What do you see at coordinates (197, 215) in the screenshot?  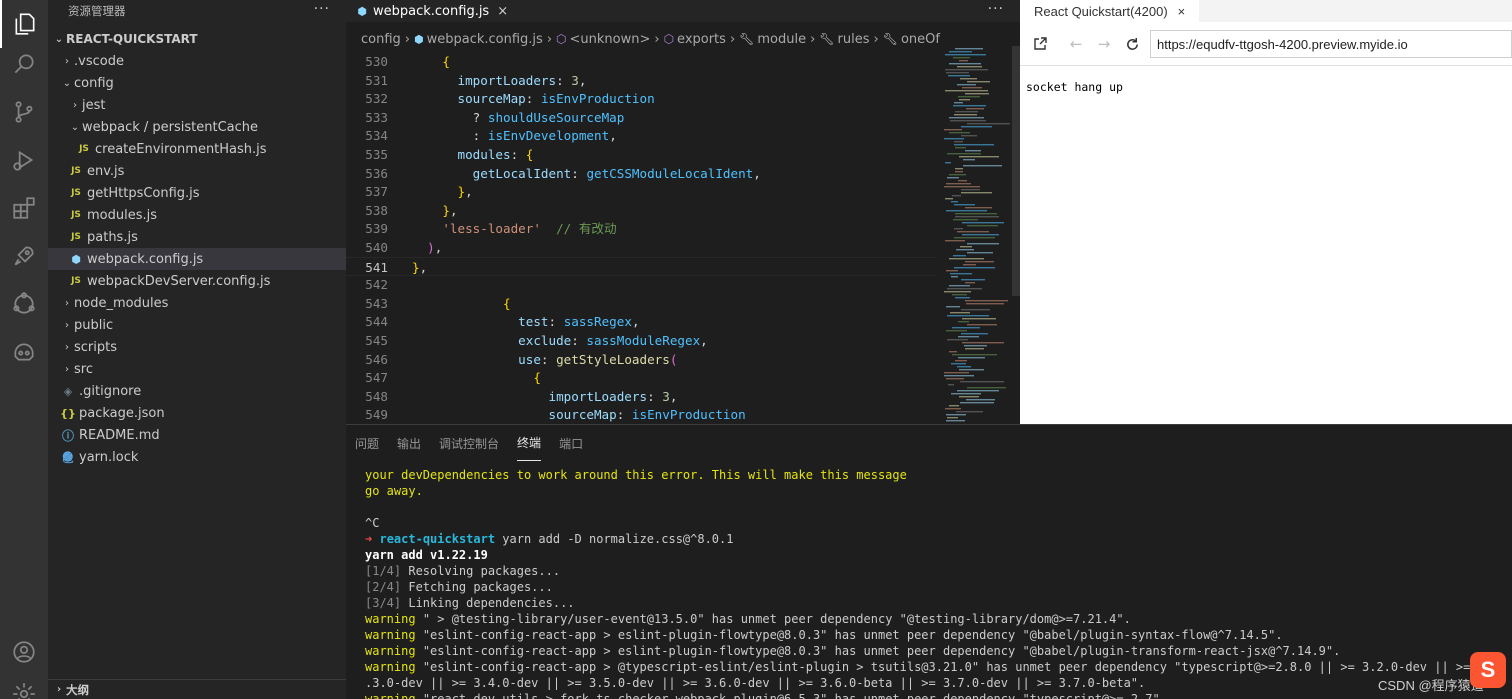 I see `tree-item: JS modules.js` at bounding box center [197, 215].